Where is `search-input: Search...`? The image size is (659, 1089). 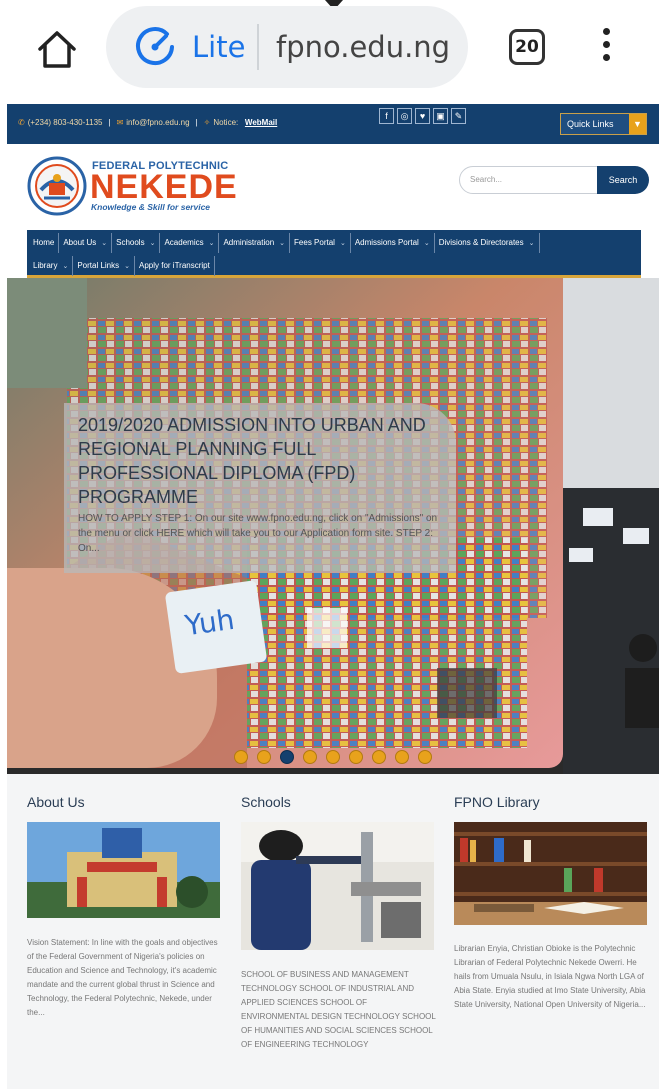
search-input: Search... is located at coordinates (529, 180).